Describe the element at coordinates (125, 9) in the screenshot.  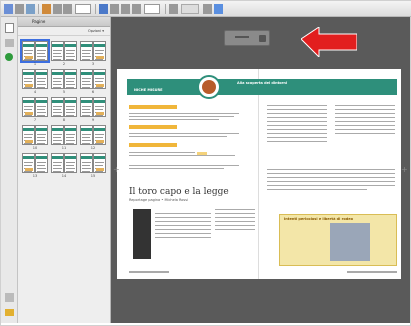
I see `zoom-in-icon` at that location.